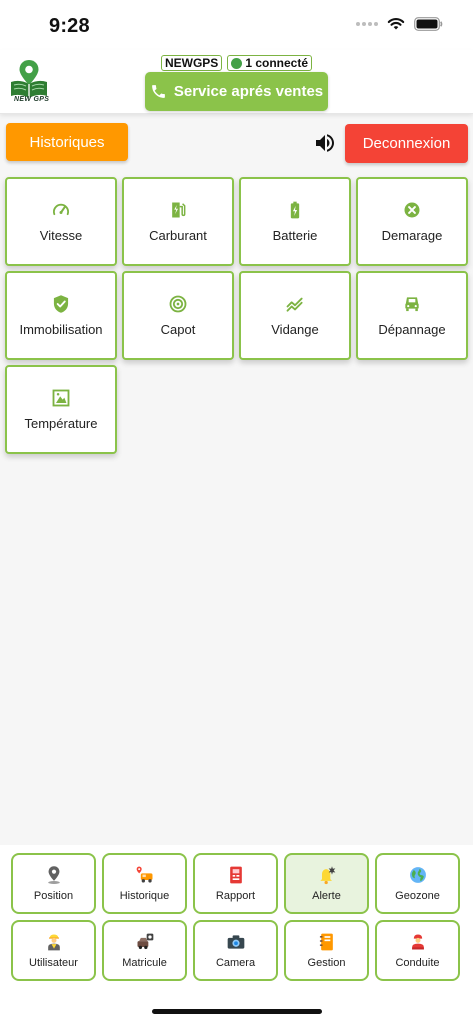 The image size is (473, 1024). What do you see at coordinates (294, 304) in the screenshot?
I see `trend-icon` at bounding box center [294, 304].